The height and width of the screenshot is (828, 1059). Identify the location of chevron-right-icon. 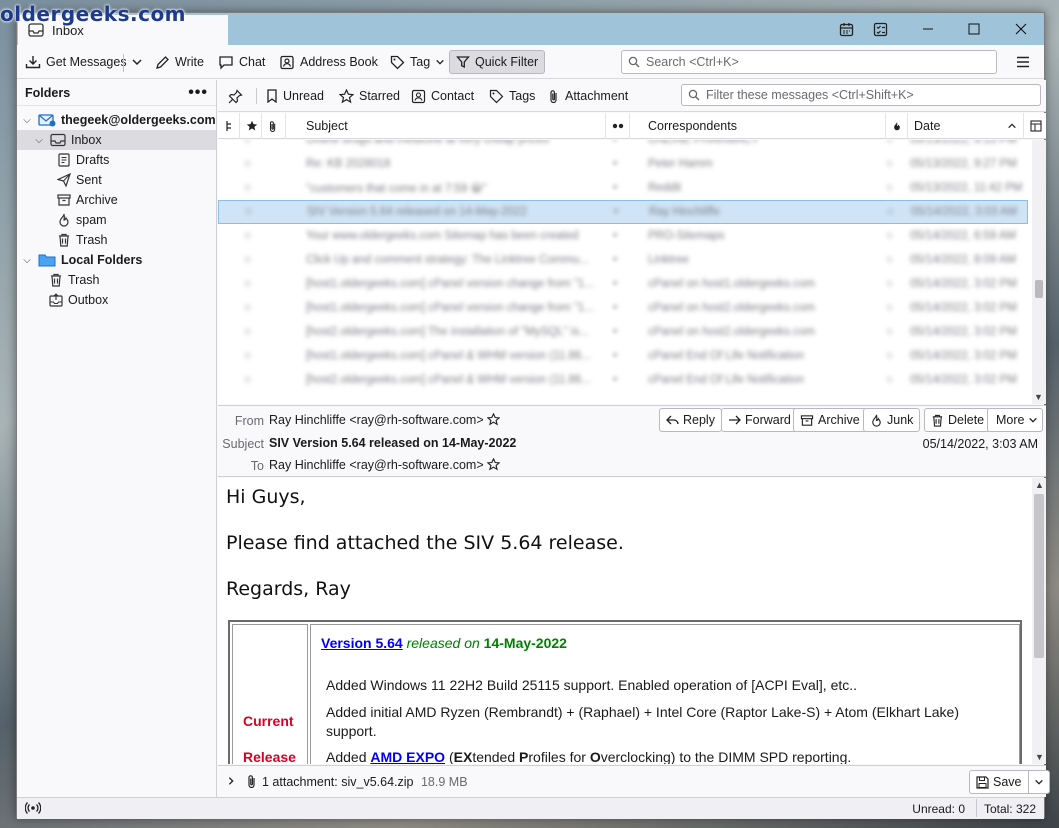
(231, 781).